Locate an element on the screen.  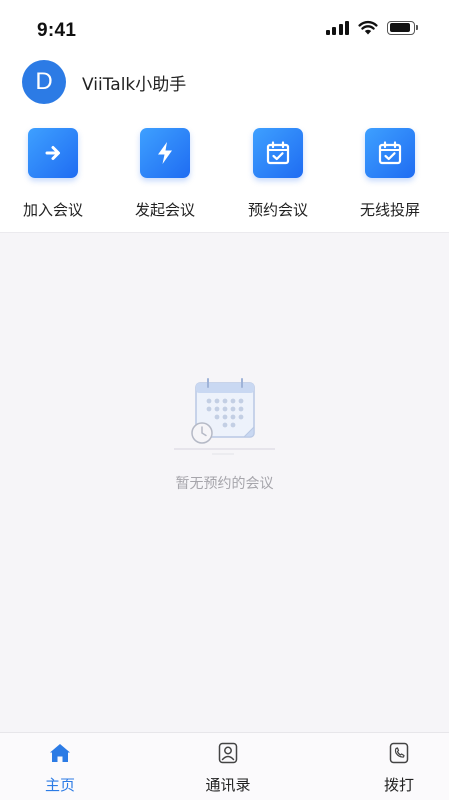
tab-dial: 拨打 is located at coordinates (399, 768).